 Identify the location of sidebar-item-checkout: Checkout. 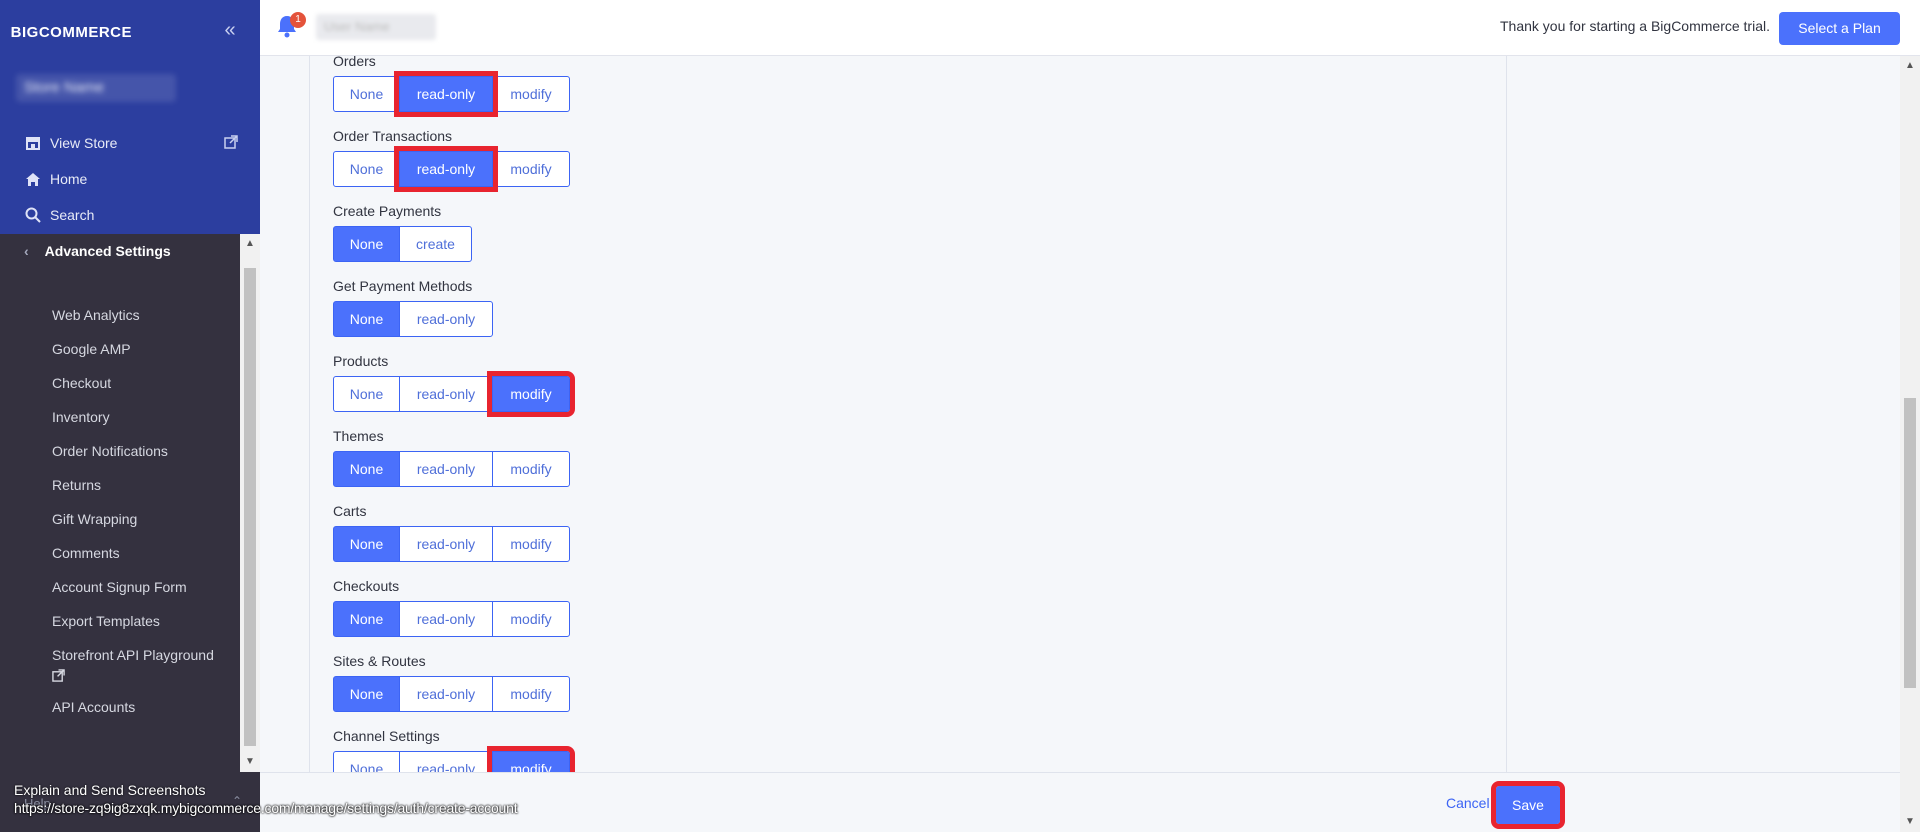
(147, 383).